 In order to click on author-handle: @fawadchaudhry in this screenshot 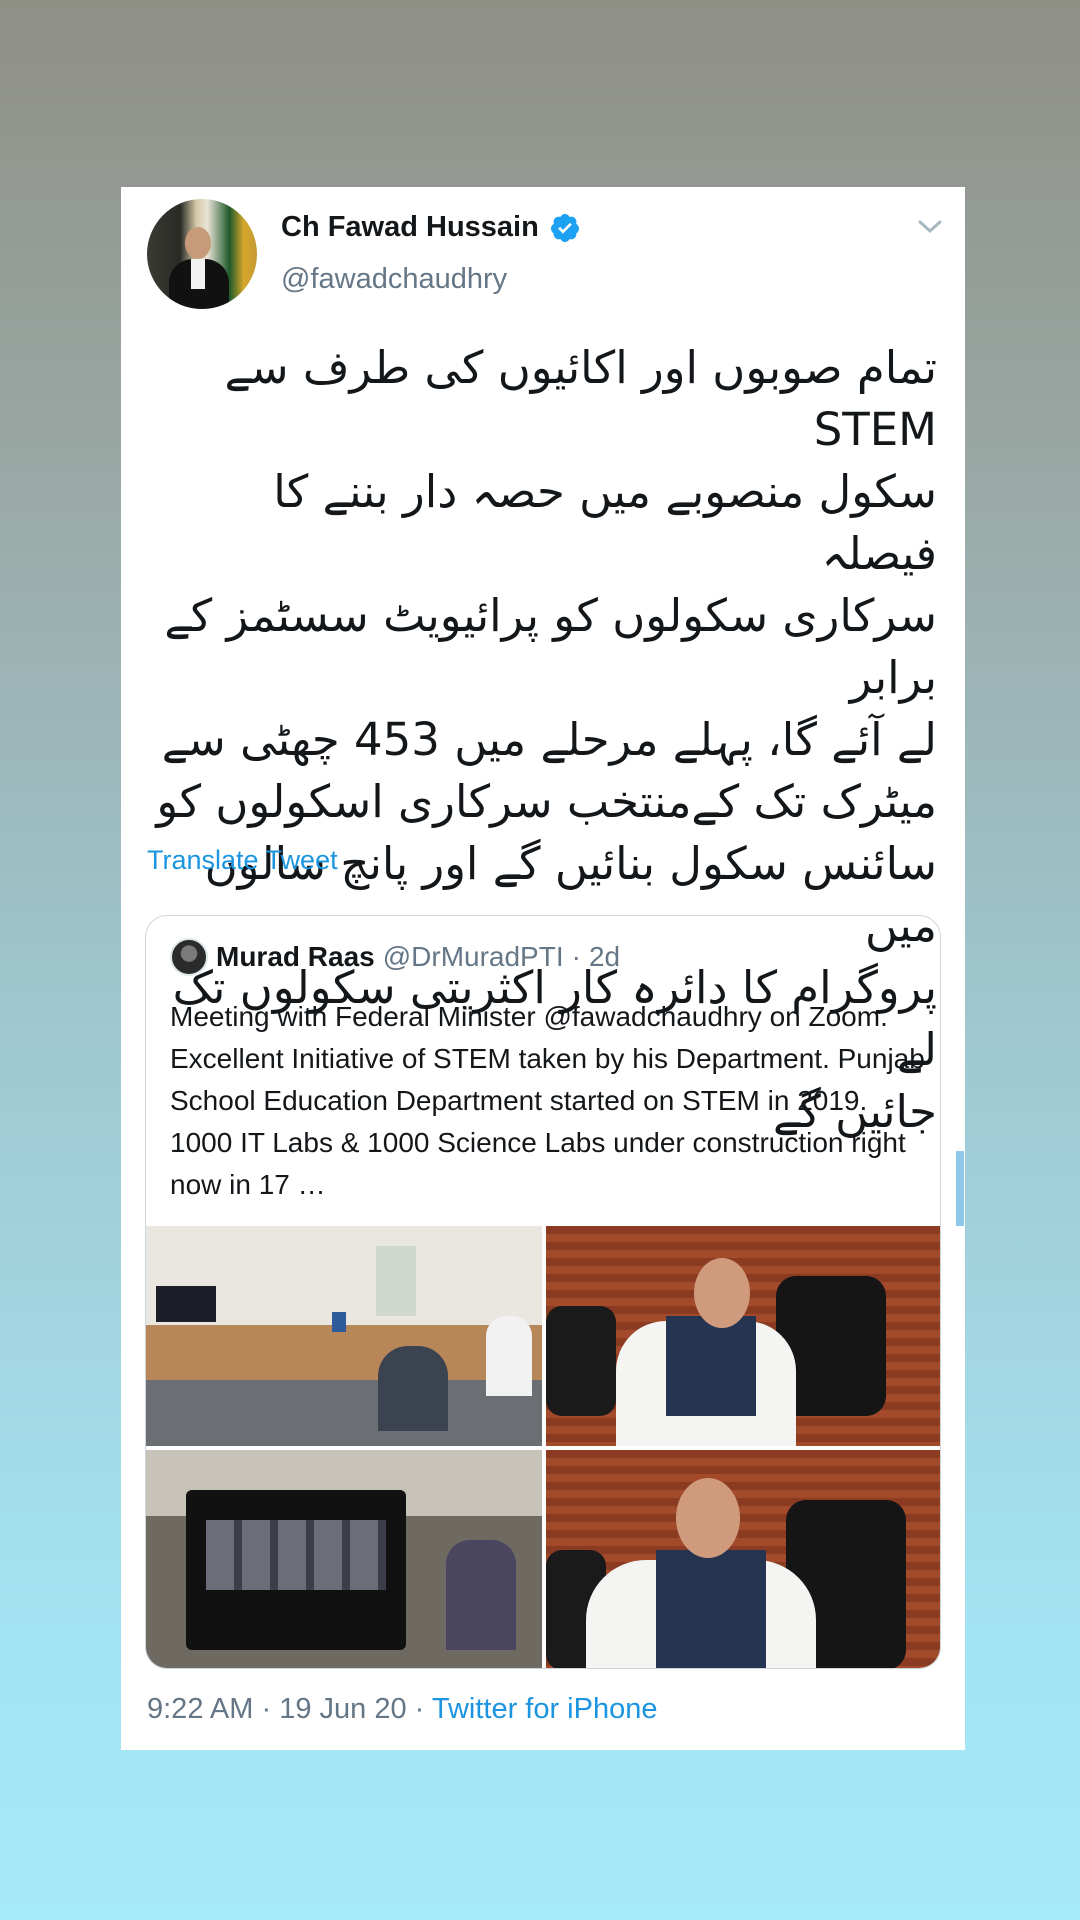, I will do `click(394, 279)`.